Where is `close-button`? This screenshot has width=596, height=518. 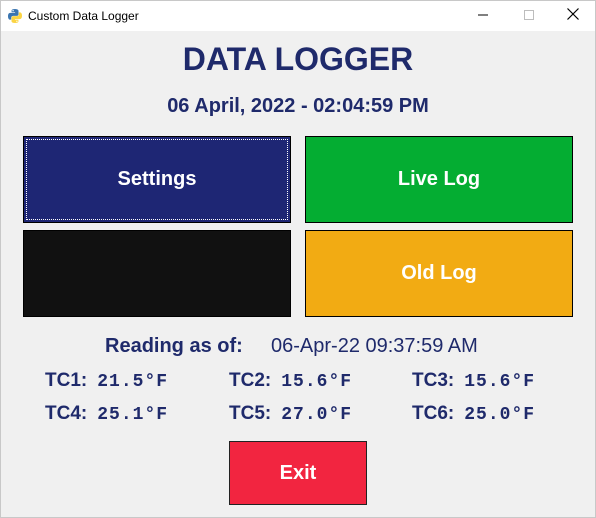
close-button is located at coordinates (573, 16).